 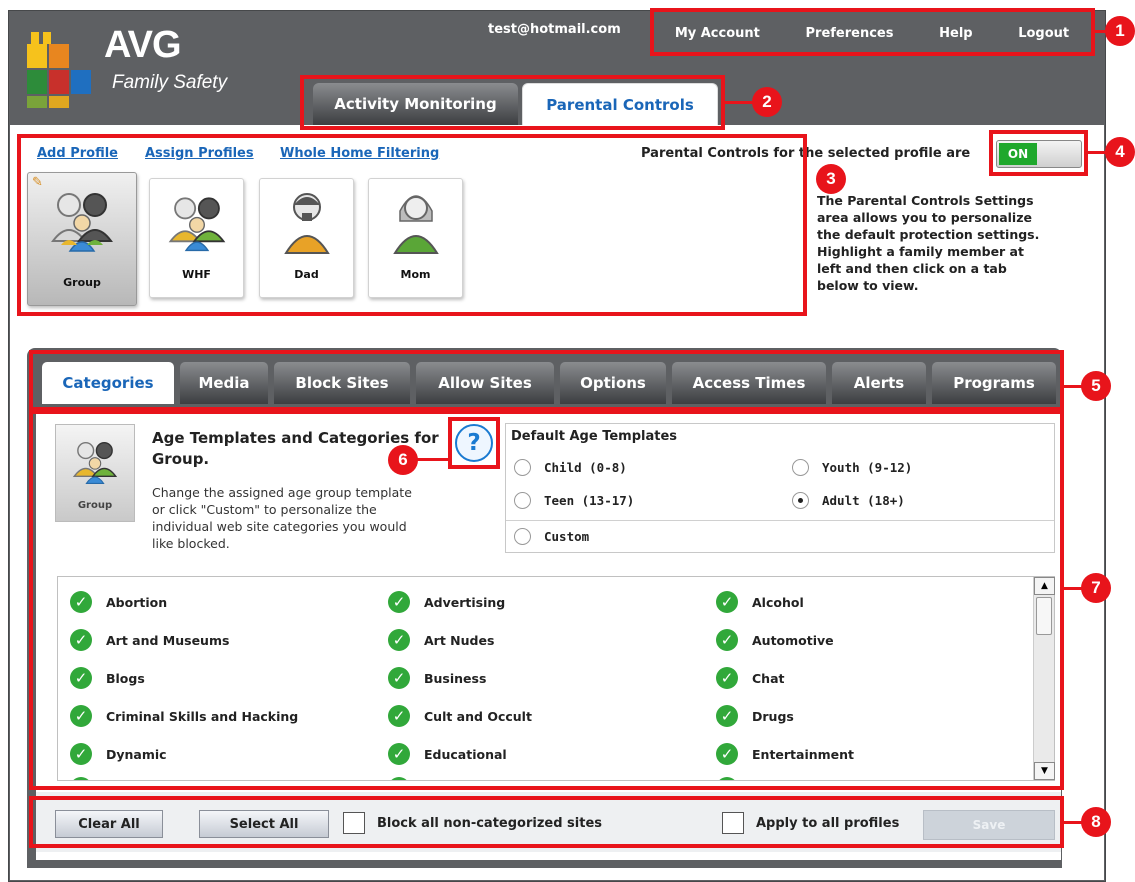 What do you see at coordinates (613, 383) in the screenshot?
I see `tab-options: Options` at bounding box center [613, 383].